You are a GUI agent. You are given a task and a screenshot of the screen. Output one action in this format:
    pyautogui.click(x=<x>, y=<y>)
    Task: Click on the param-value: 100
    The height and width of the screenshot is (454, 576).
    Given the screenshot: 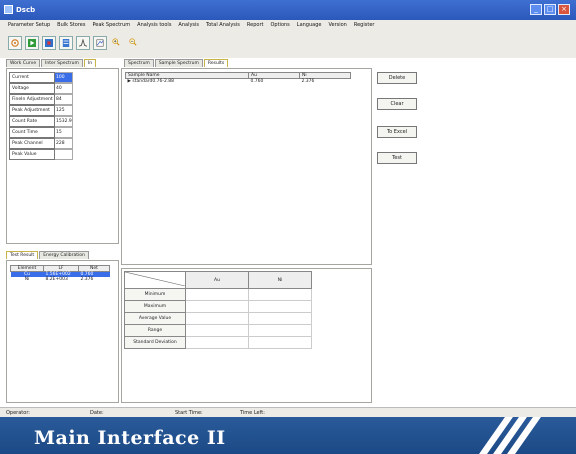 What is the action you would take?
    pyautogui.click(x=64, y=77)
    